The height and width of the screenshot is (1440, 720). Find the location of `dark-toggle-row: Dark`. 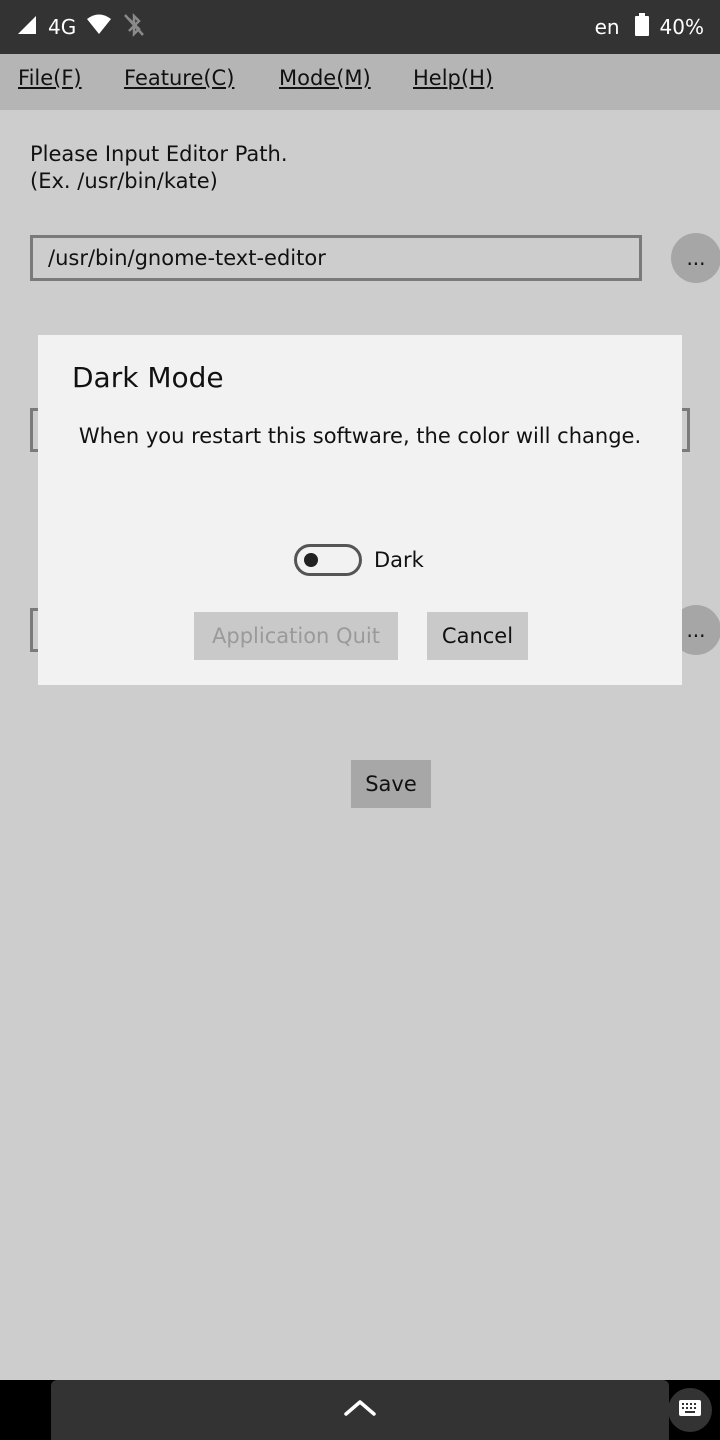

dark-toggle-row: Dark is located at coordinates (359, 560).